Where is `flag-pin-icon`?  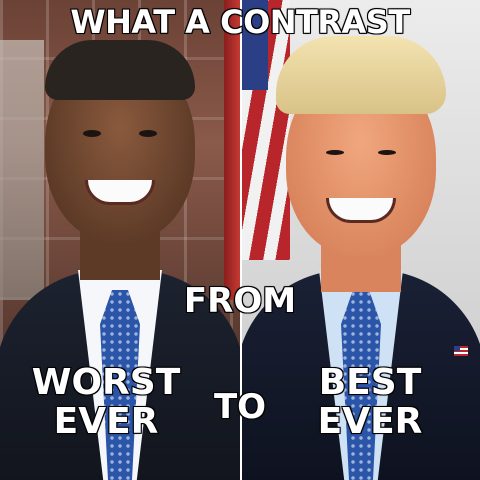 flag-pin-icon is located at coordinates (461, 351).